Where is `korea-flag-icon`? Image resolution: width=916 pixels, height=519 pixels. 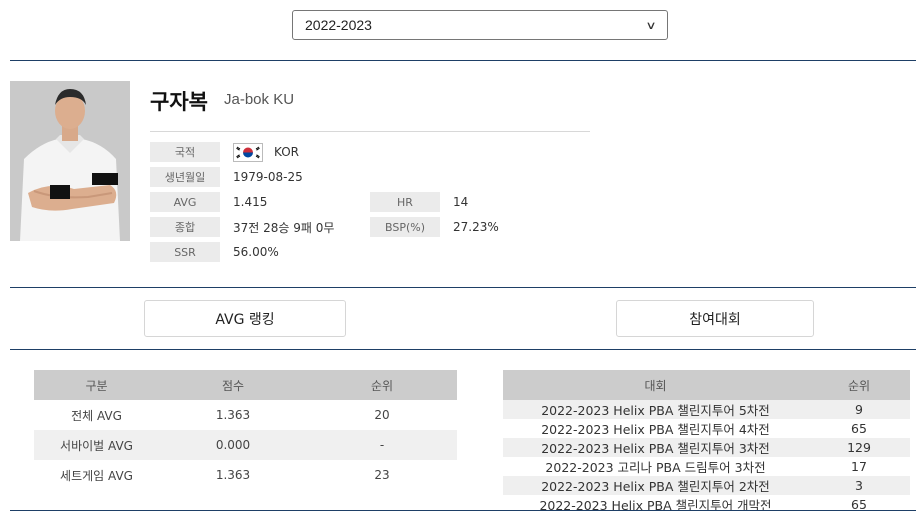 korea-flag-icon is located at coordinates (248, 152).